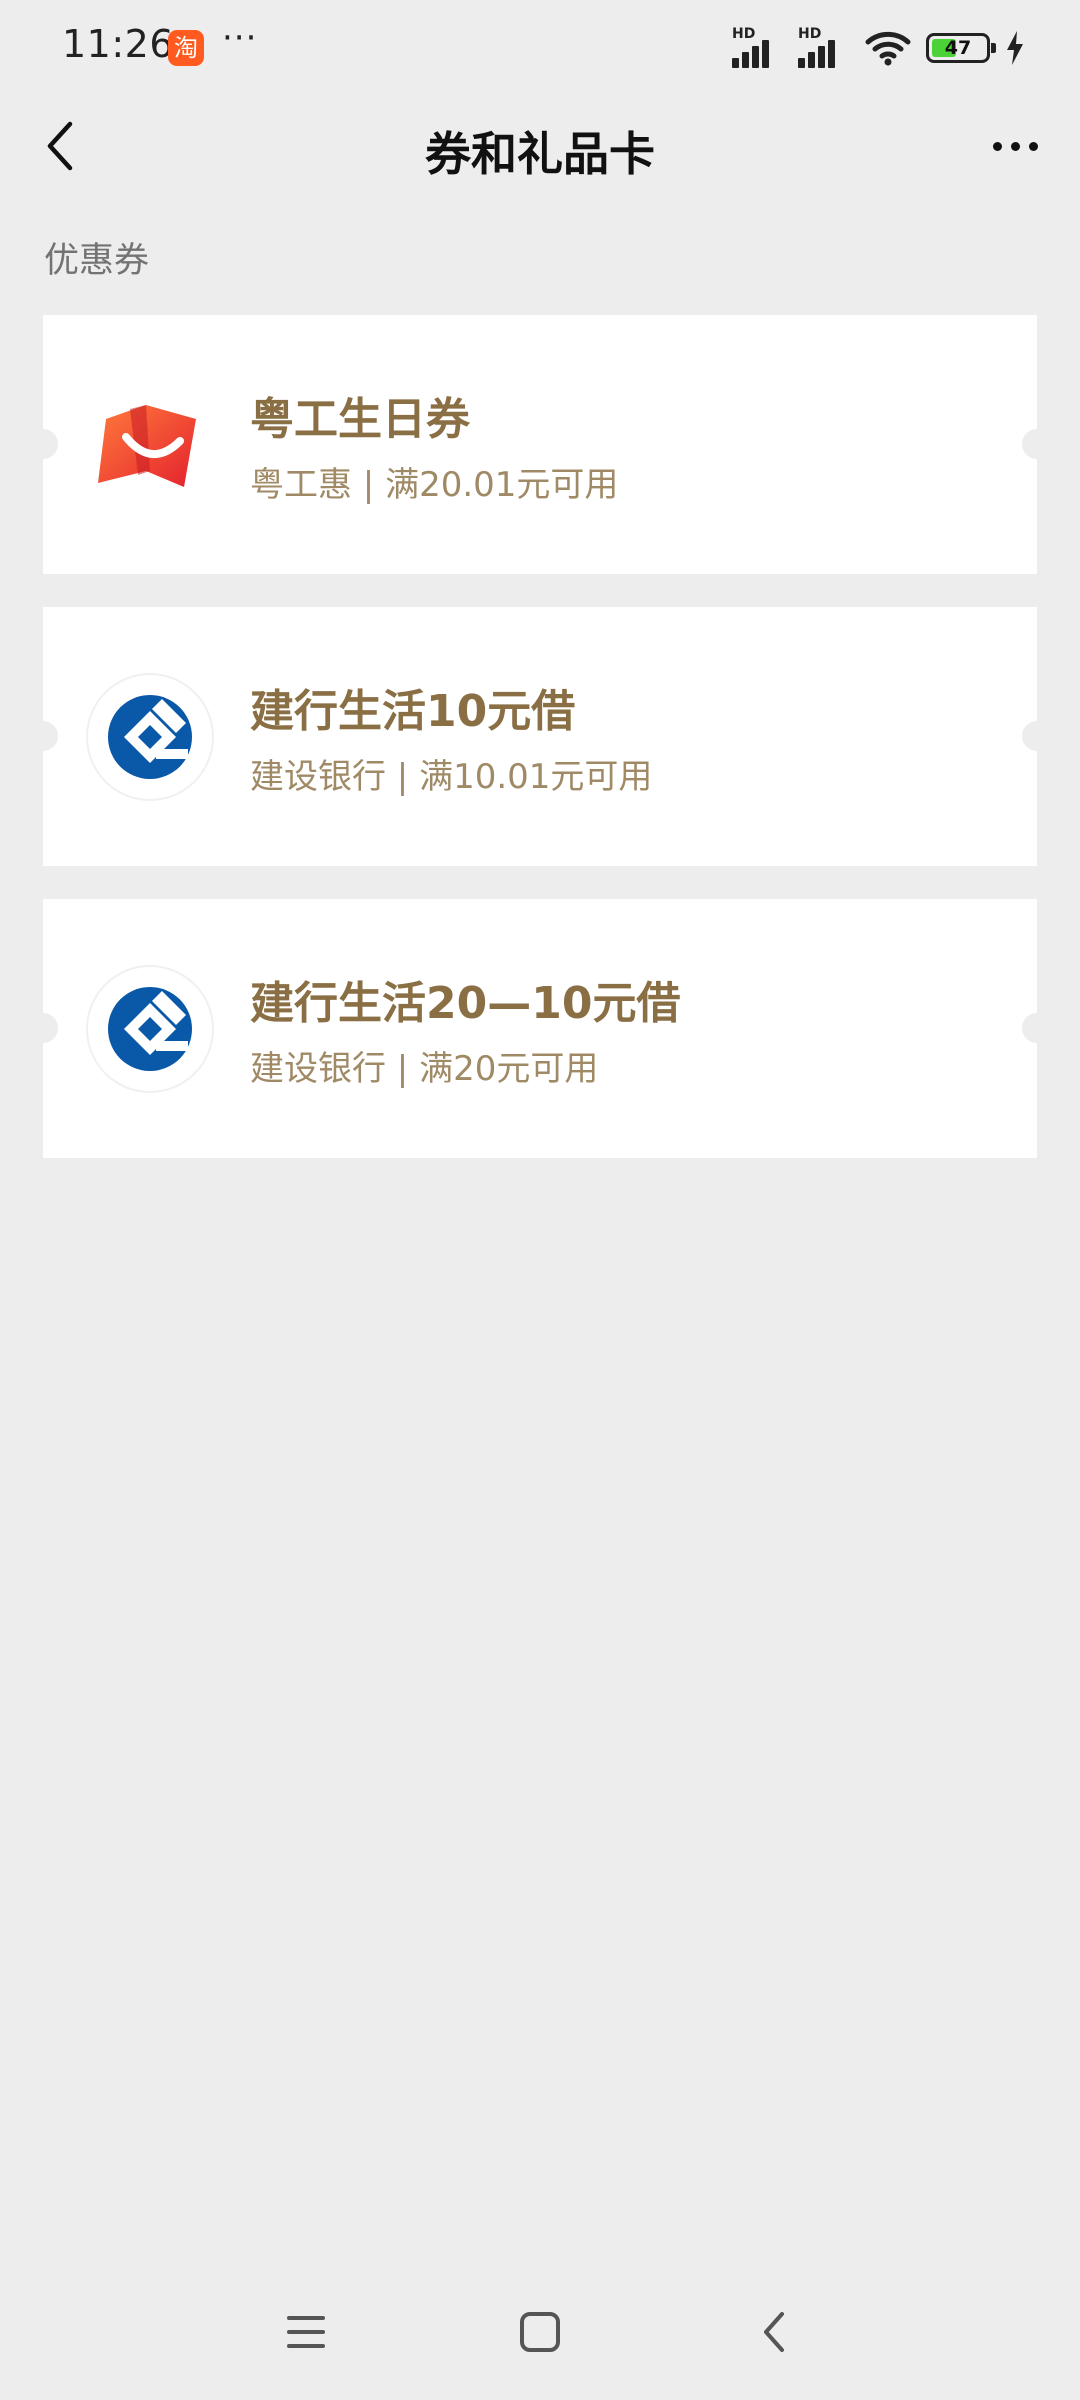  What do you see at coordinates (997, 146) in the screenshot?
I see `more-horizontal-icon` at bounding box center [997, 146].